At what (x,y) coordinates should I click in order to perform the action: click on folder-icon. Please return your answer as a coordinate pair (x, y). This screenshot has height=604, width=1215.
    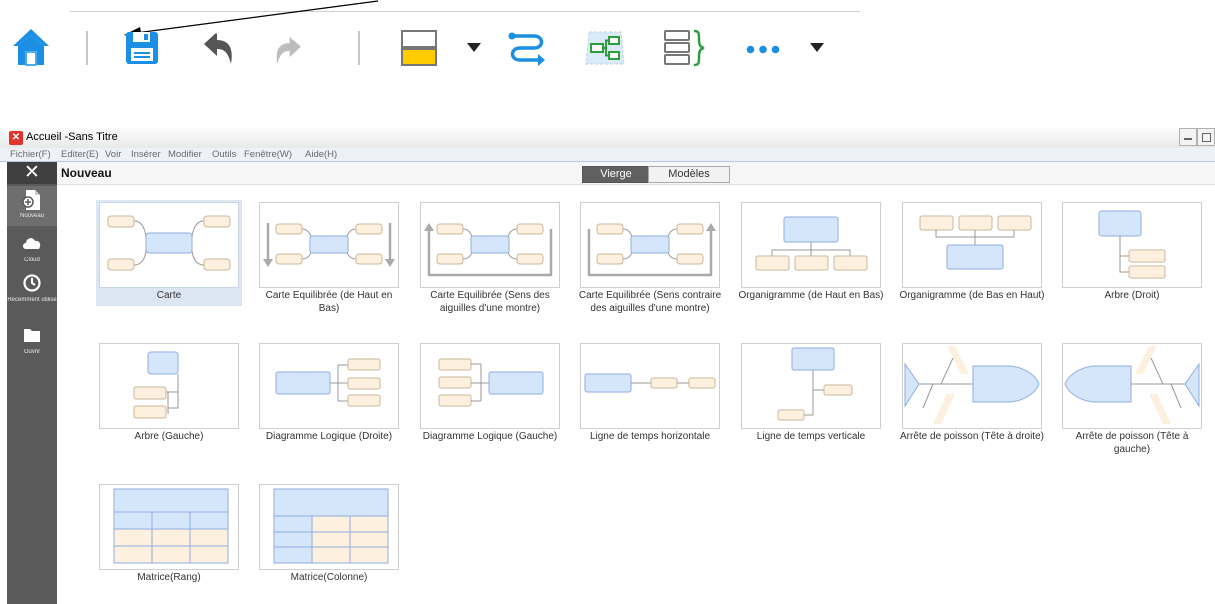
    Looking at the image, I should click on (32, 335).